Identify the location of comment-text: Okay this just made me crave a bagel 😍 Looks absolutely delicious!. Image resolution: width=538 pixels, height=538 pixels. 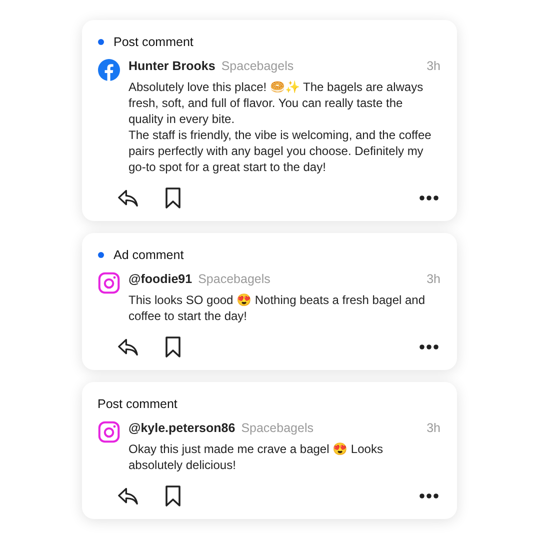
(256, 457).